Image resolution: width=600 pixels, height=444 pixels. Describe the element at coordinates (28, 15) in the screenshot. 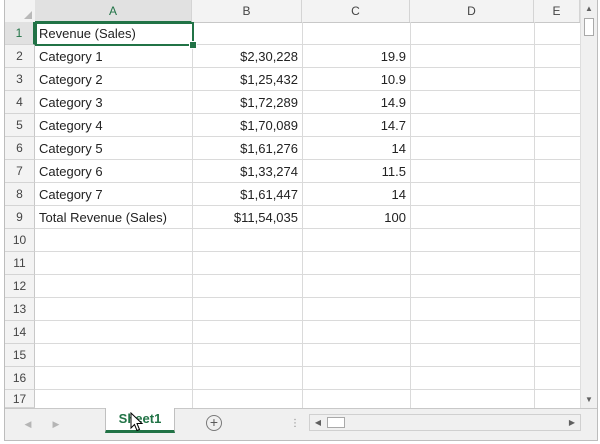

I see `select-all-triangle-icon` at that location.